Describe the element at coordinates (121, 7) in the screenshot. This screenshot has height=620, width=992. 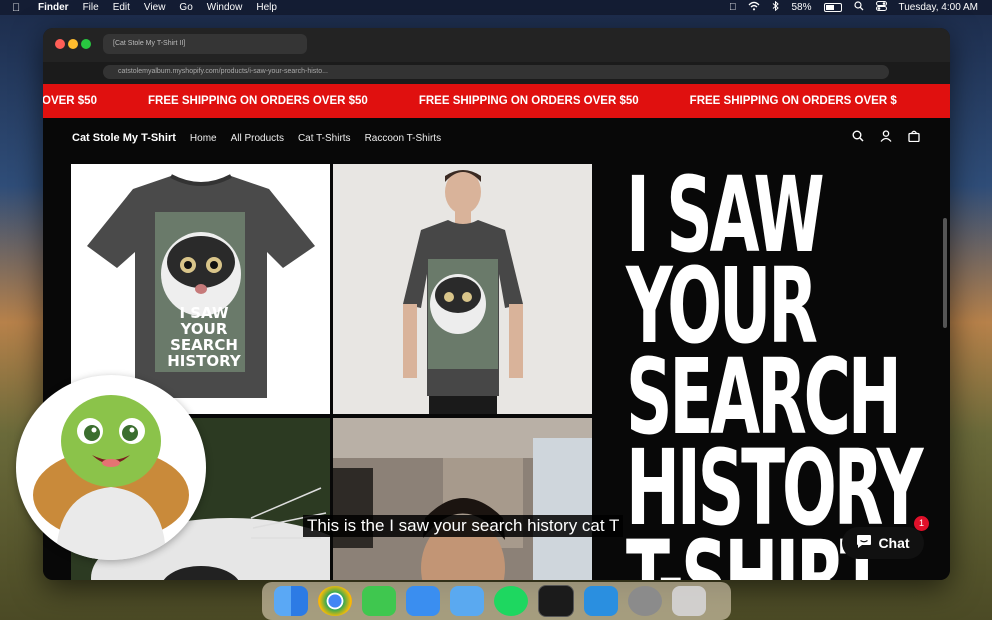
I see `menu-edit: Edit` at that location.